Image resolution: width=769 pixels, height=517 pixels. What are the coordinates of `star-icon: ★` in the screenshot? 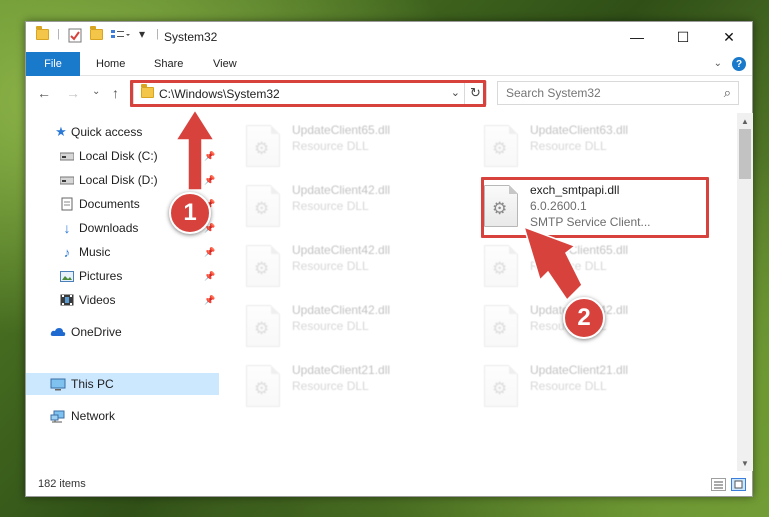 It's located at (61, 131).